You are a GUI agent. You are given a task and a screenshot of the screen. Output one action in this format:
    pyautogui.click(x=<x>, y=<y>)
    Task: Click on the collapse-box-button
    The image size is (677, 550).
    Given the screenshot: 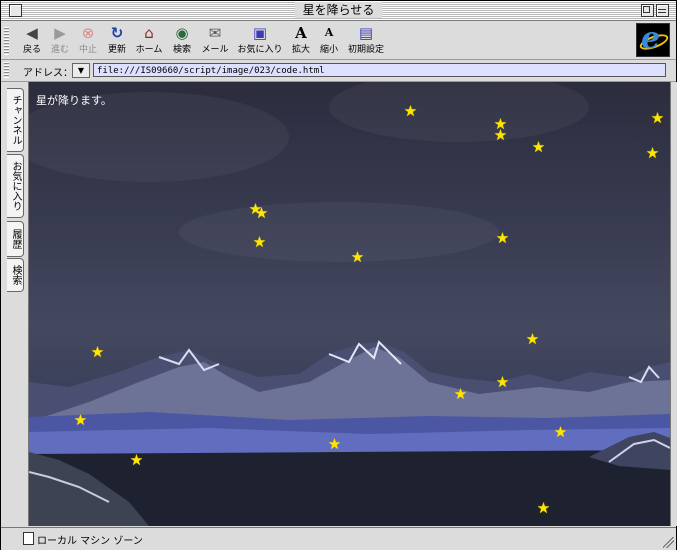 What is the action you would take?
    pyautogui.click(x=662, y=10)
    